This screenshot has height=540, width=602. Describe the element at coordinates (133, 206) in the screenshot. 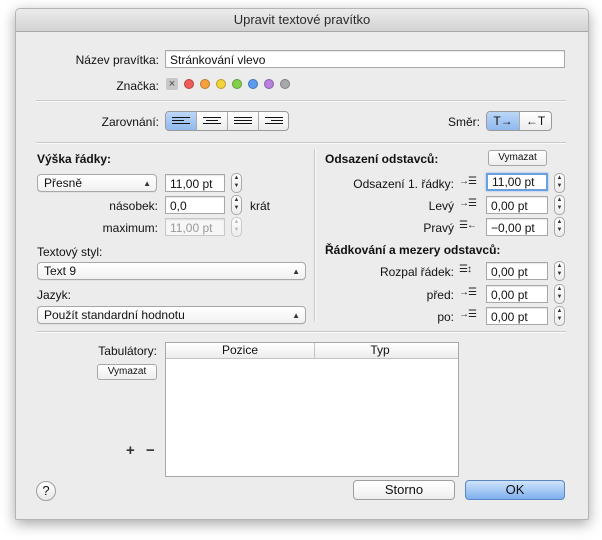

I see `multiple-label: násobek:` at that location.